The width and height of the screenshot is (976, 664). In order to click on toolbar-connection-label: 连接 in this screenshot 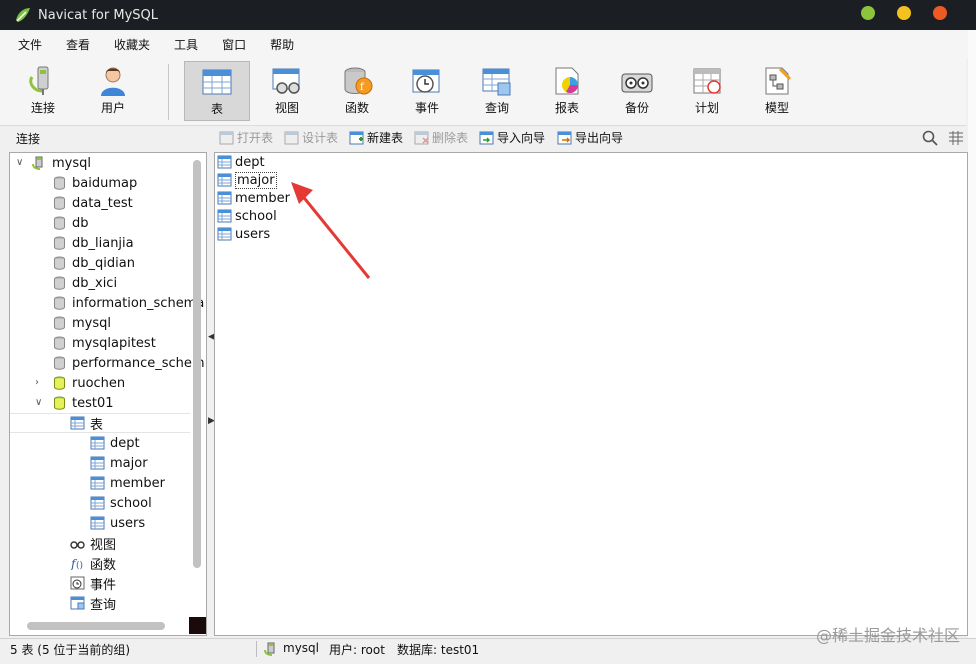, I will do `click(42, 108)`.